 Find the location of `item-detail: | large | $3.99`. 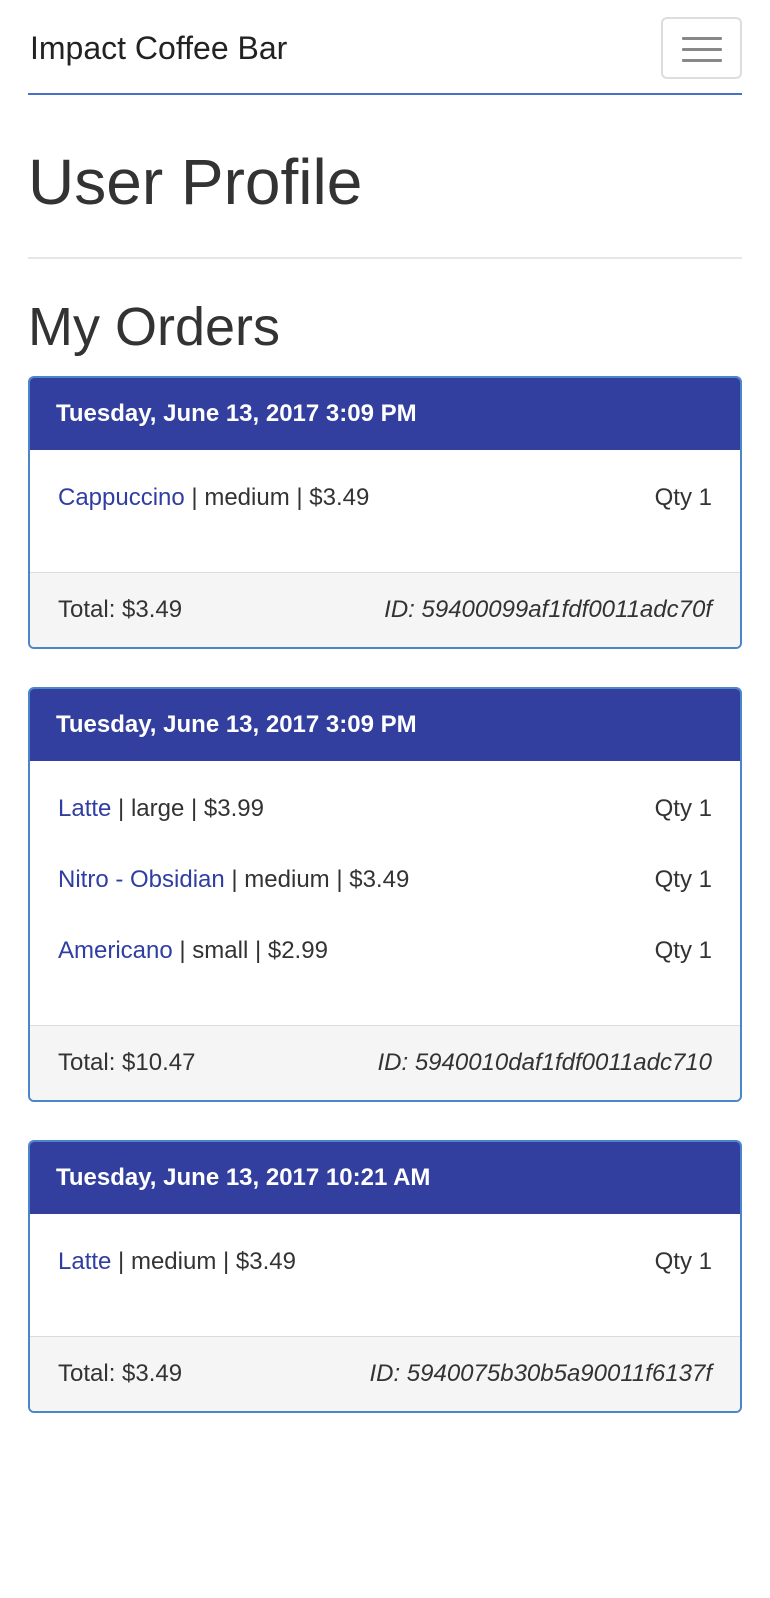

item-detail: | large | $3.99 is located at coordinates (187, 808).